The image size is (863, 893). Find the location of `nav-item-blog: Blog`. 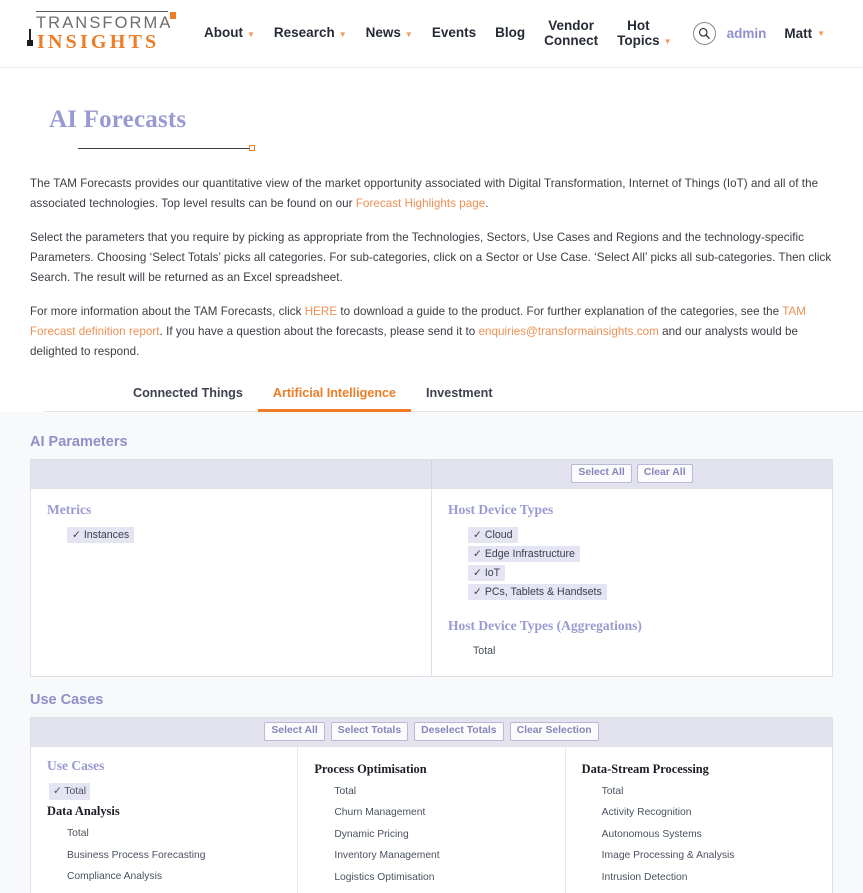

nav-item-blog: Blog is located at coordinates (510, 33).